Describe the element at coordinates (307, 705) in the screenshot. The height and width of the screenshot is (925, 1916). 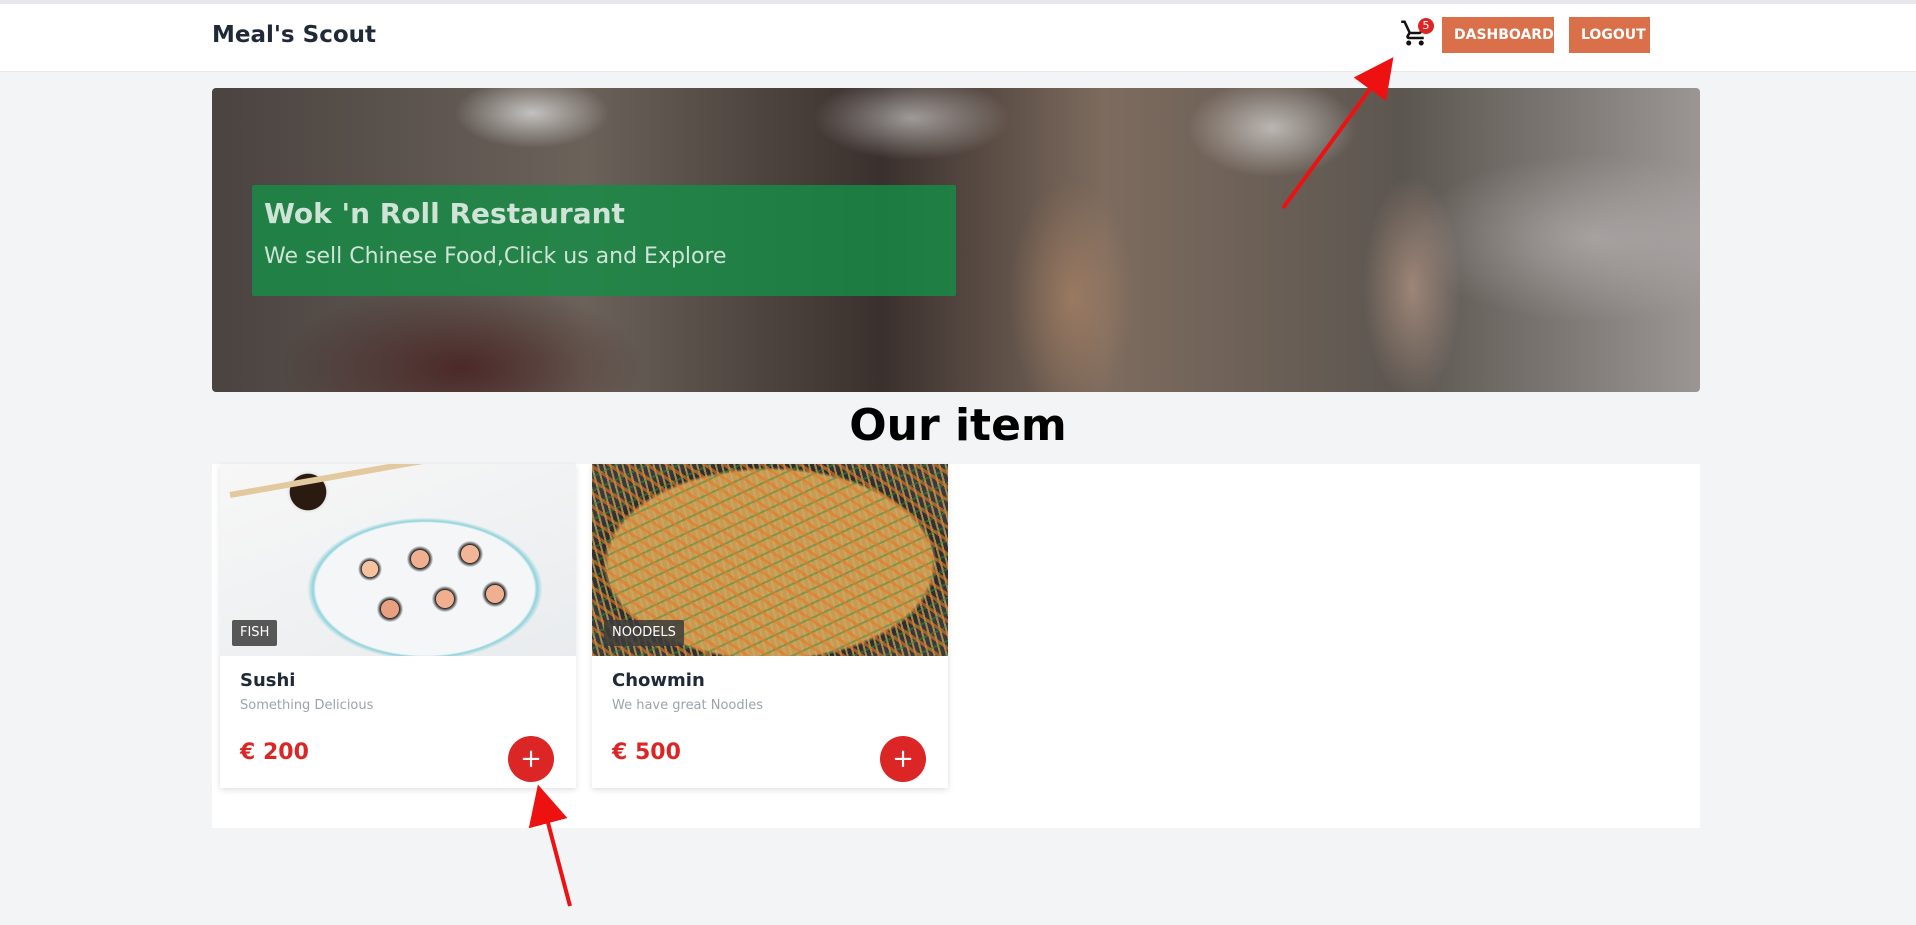
I see `item-description: Something Delicious` at that location.